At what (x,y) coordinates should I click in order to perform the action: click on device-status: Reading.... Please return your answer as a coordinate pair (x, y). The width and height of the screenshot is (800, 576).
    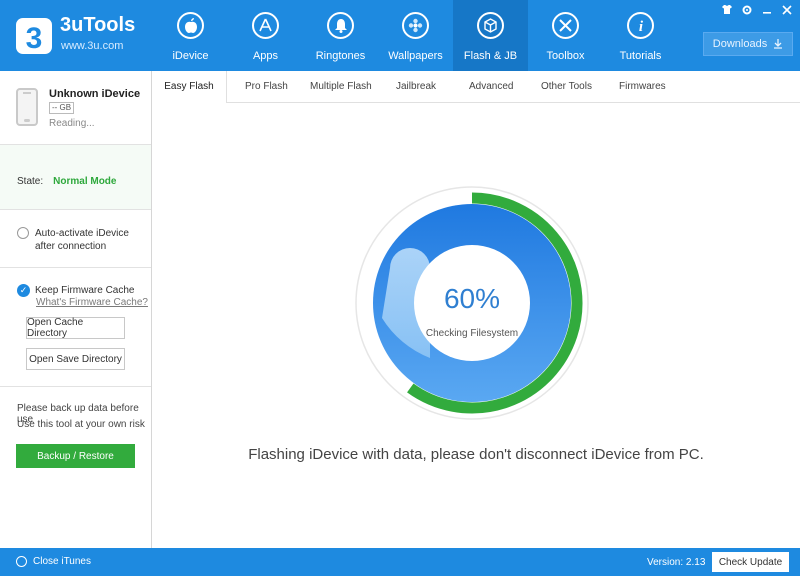
    Looking at the image, I should click on (72, 123).